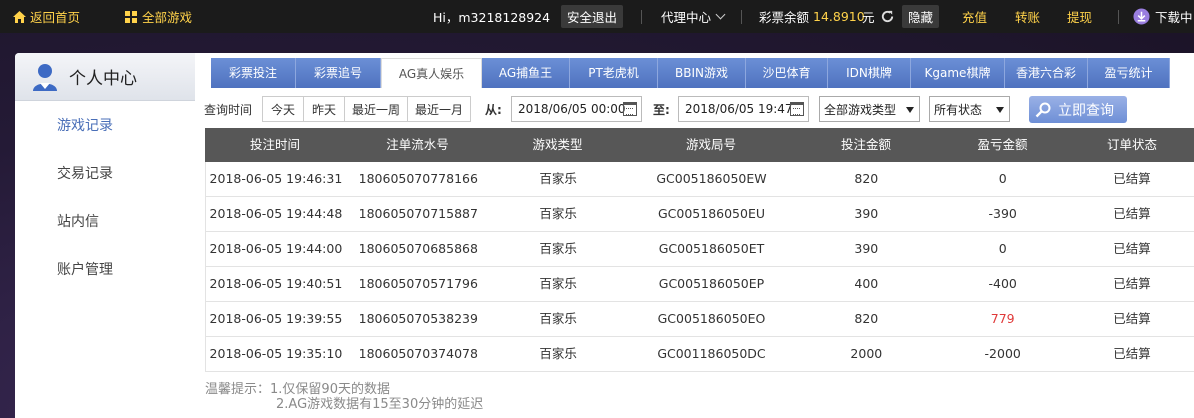 The image size is (1194, 418). What do you see at coordinates (1002, 318) in the screenshot?
I see `cell-profit: 779` at bounding box center [1002, 318].